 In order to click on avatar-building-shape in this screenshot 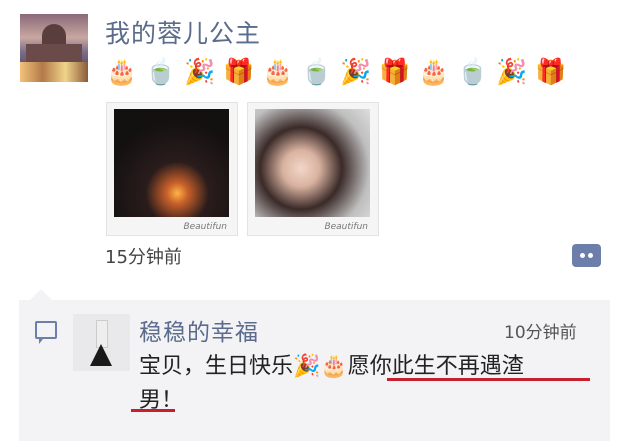, I will do `click(54, 53)`.